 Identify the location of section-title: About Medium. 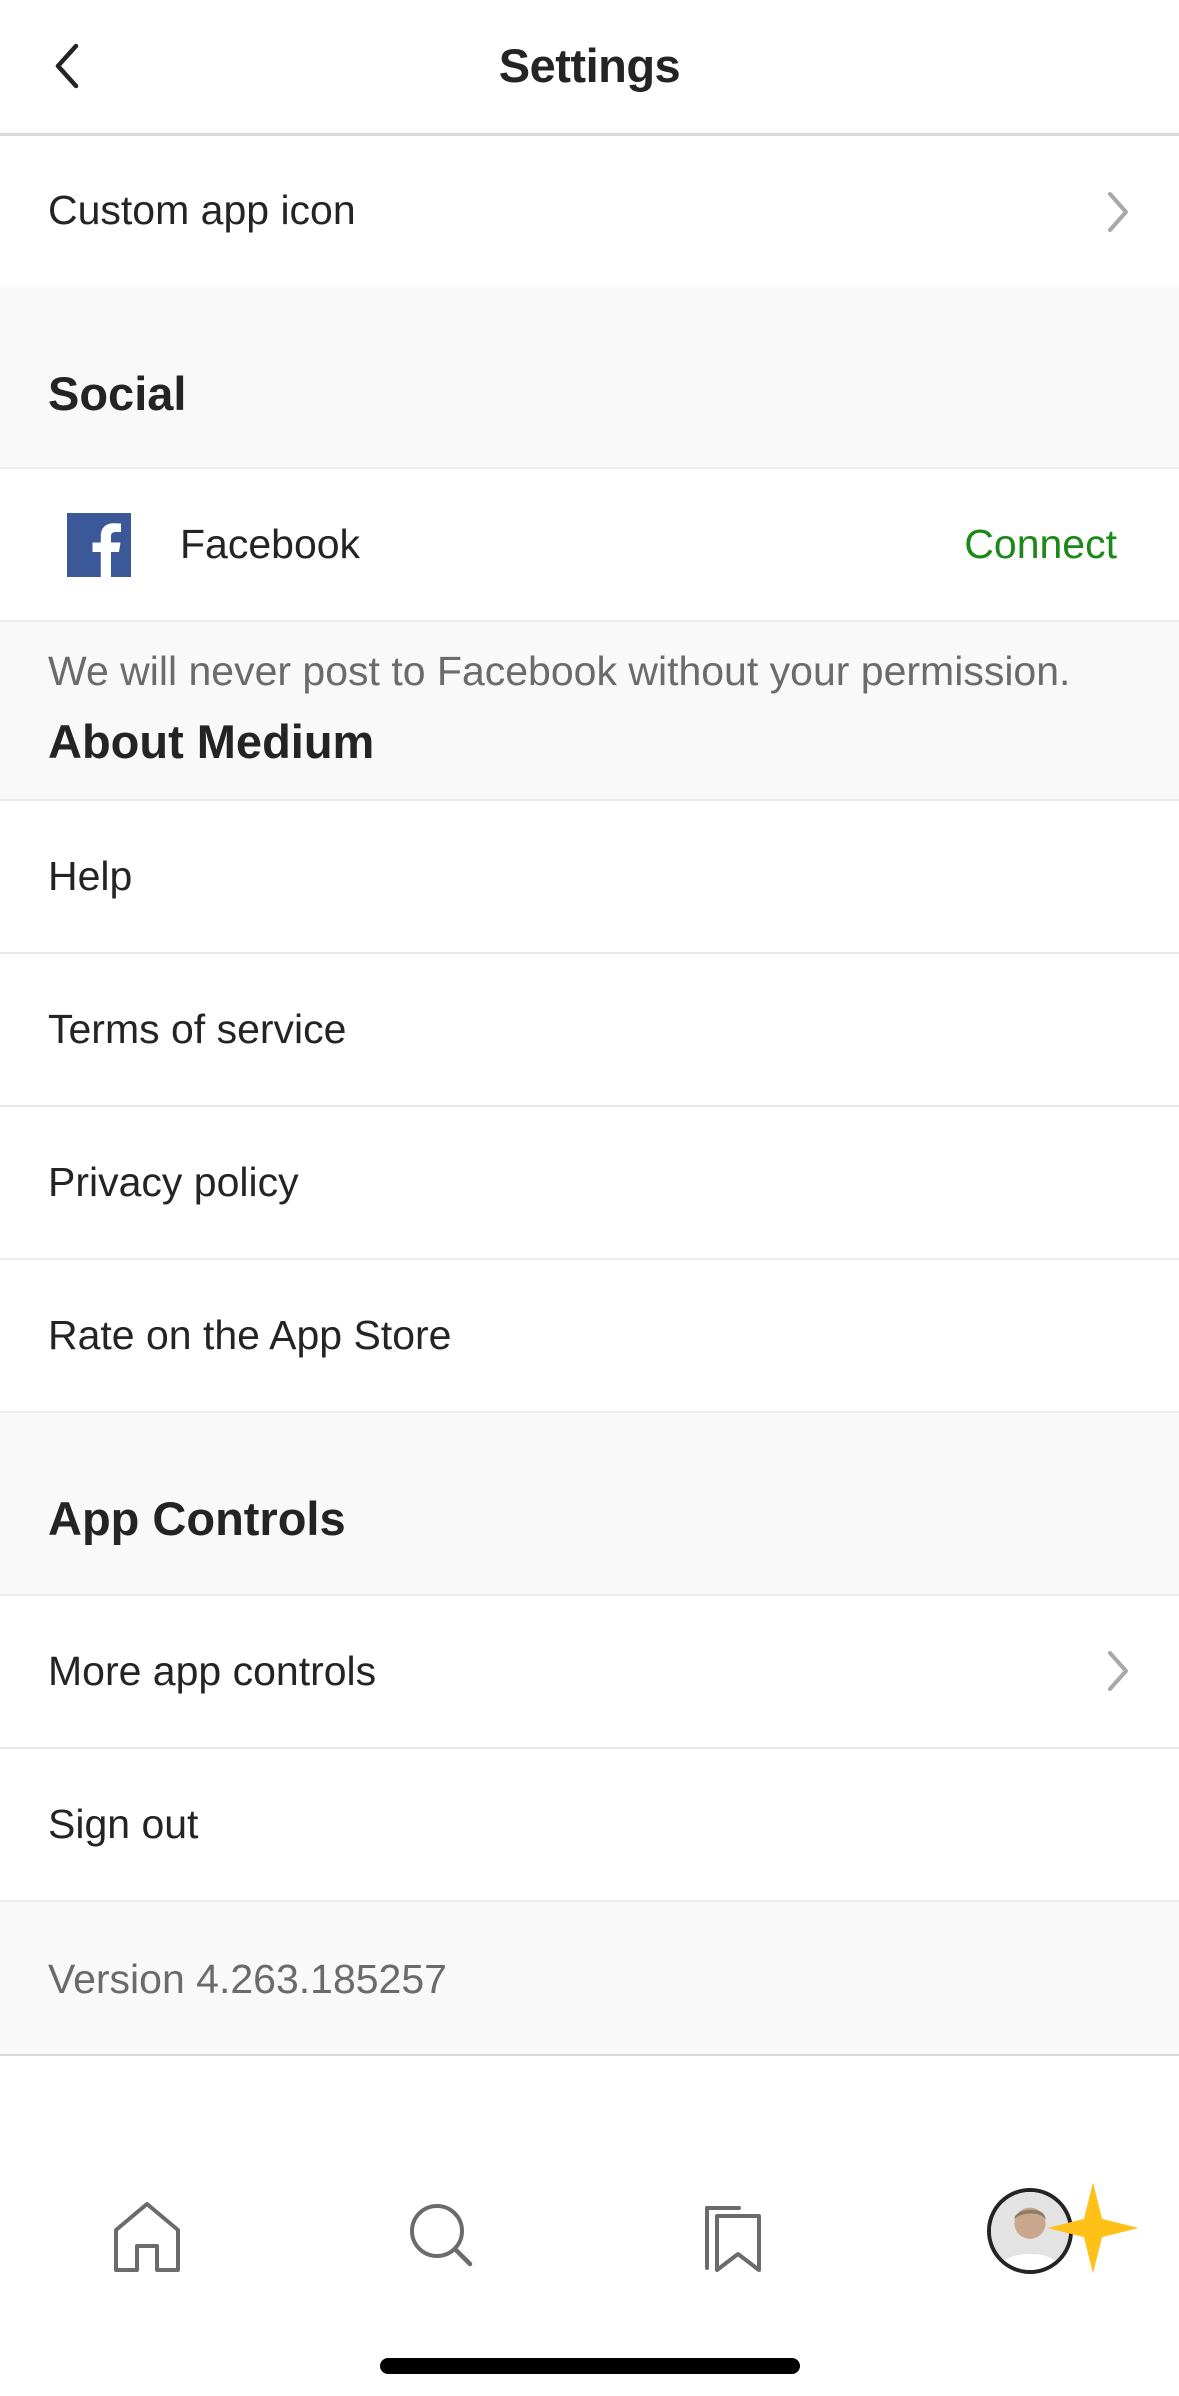
(211, 741).